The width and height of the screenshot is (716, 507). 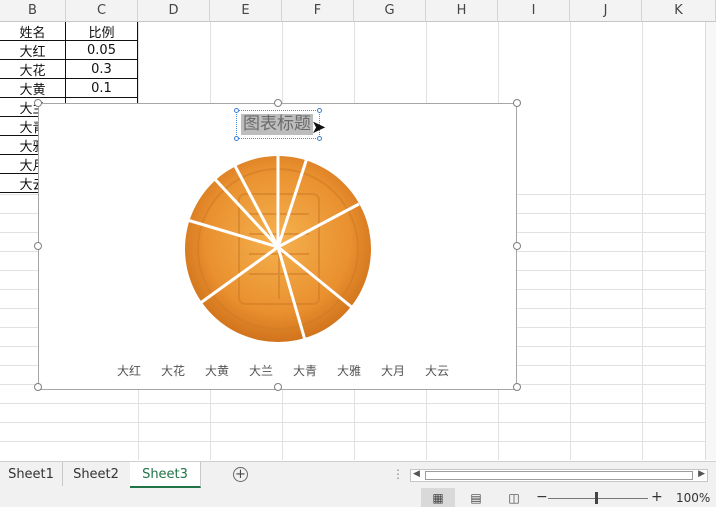 I want to click on col-header-i: I, so click(x=534, y=11).